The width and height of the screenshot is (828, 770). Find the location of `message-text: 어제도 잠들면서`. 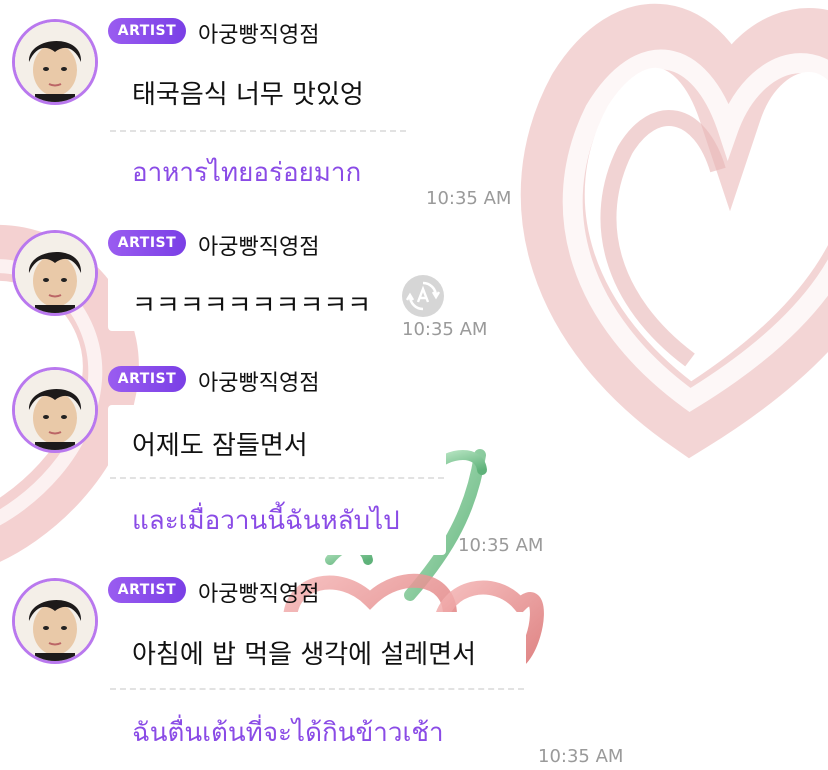

message-text: 어제도 잠들면서 is located at coordinates (220, 446).